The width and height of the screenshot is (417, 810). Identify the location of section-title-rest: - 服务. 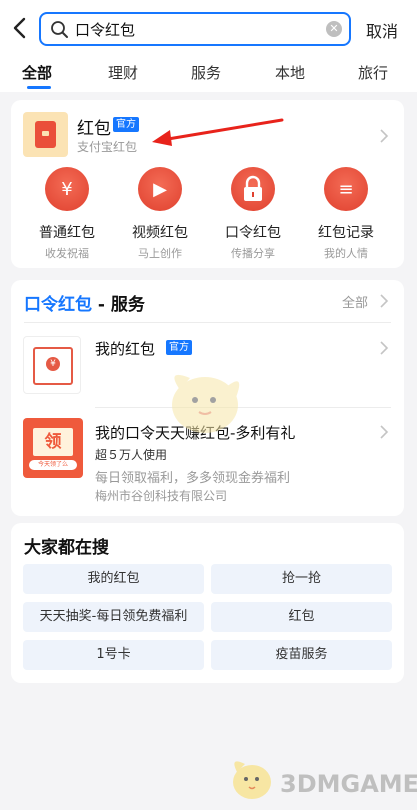
(118, 305).